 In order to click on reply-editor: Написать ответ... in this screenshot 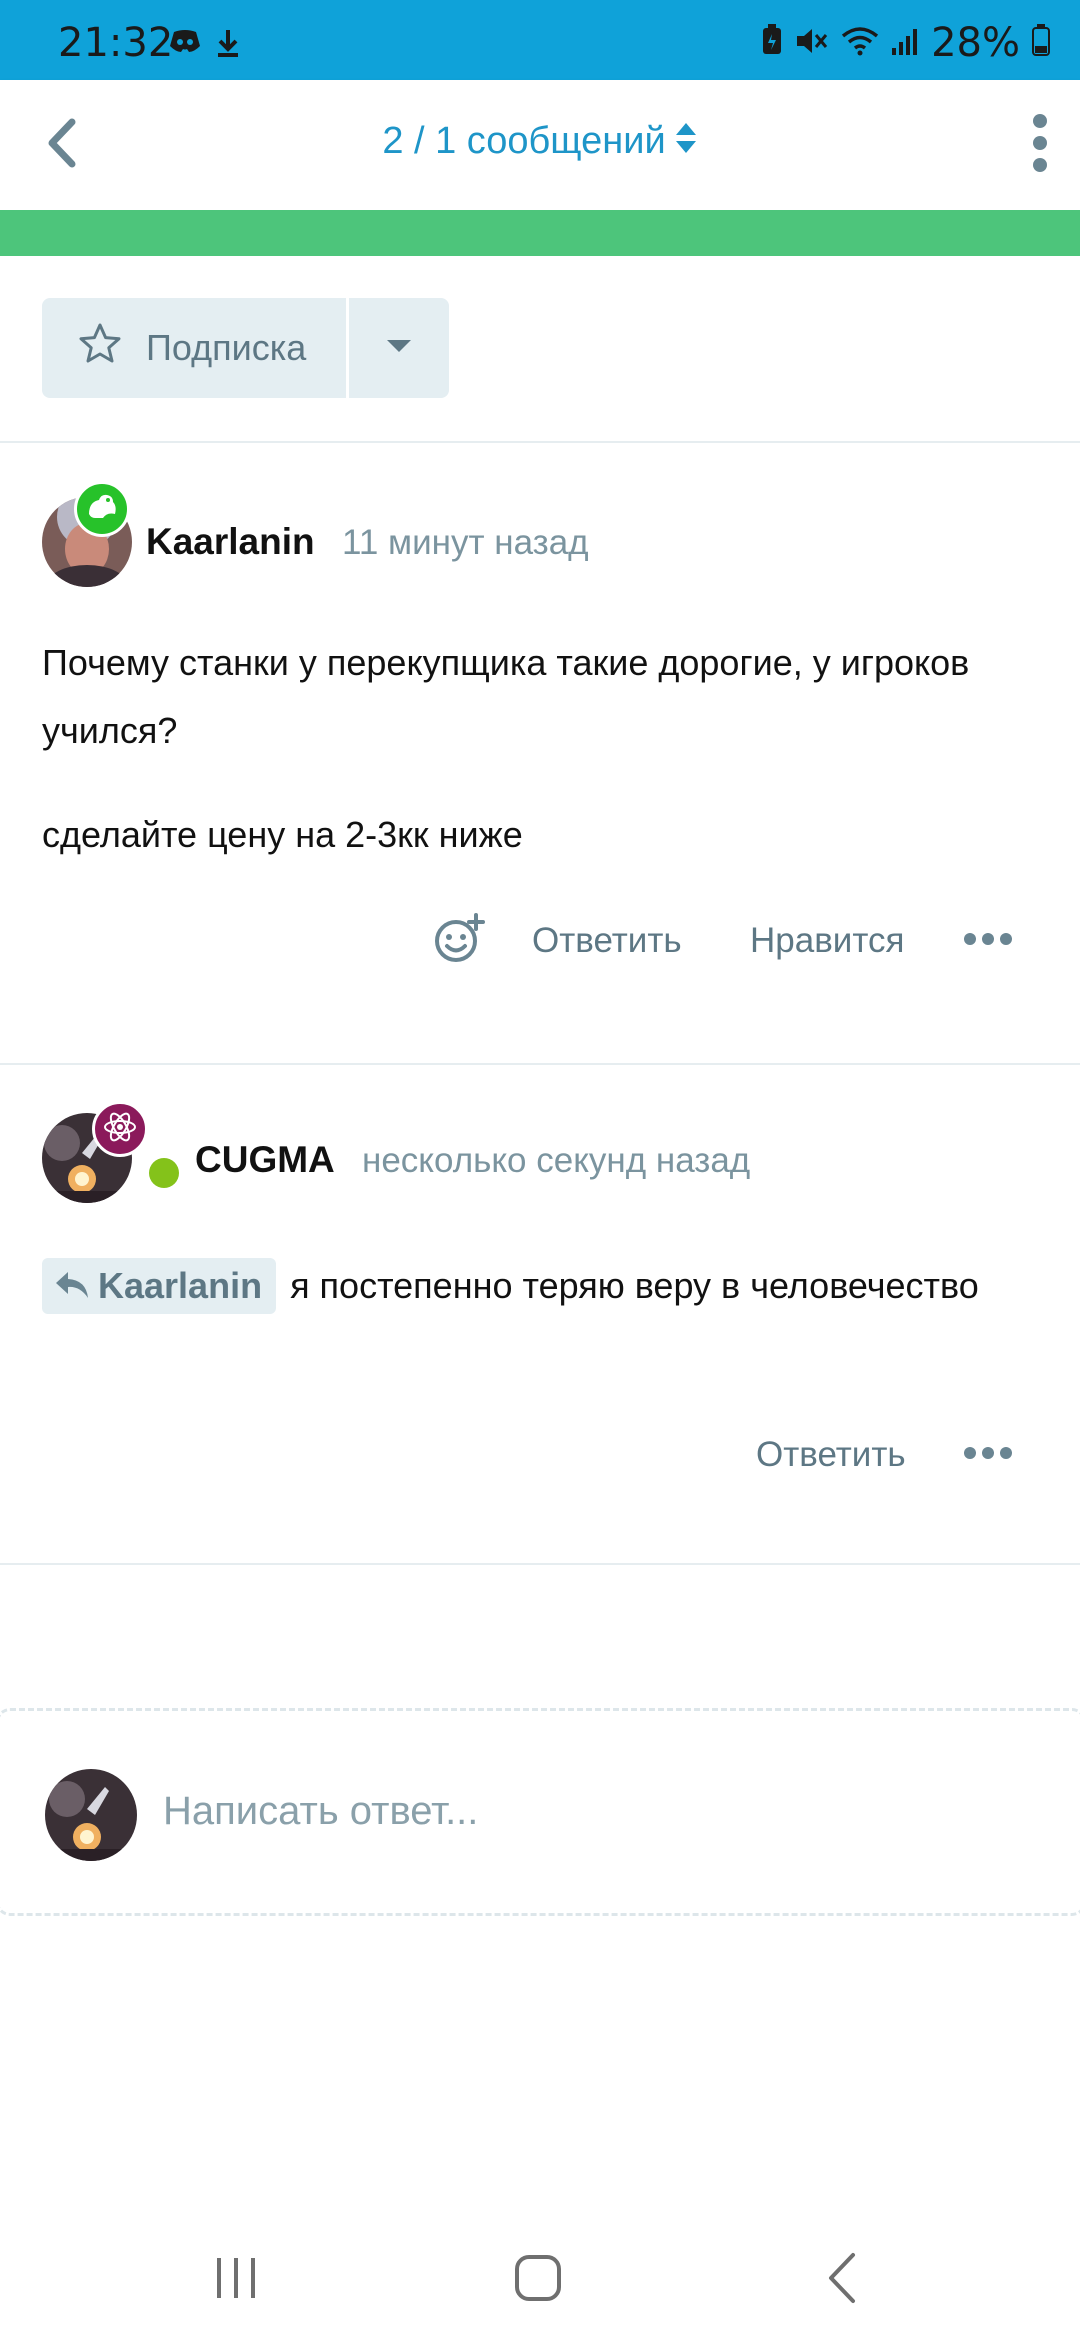, I will do `click(540, 1812)`.